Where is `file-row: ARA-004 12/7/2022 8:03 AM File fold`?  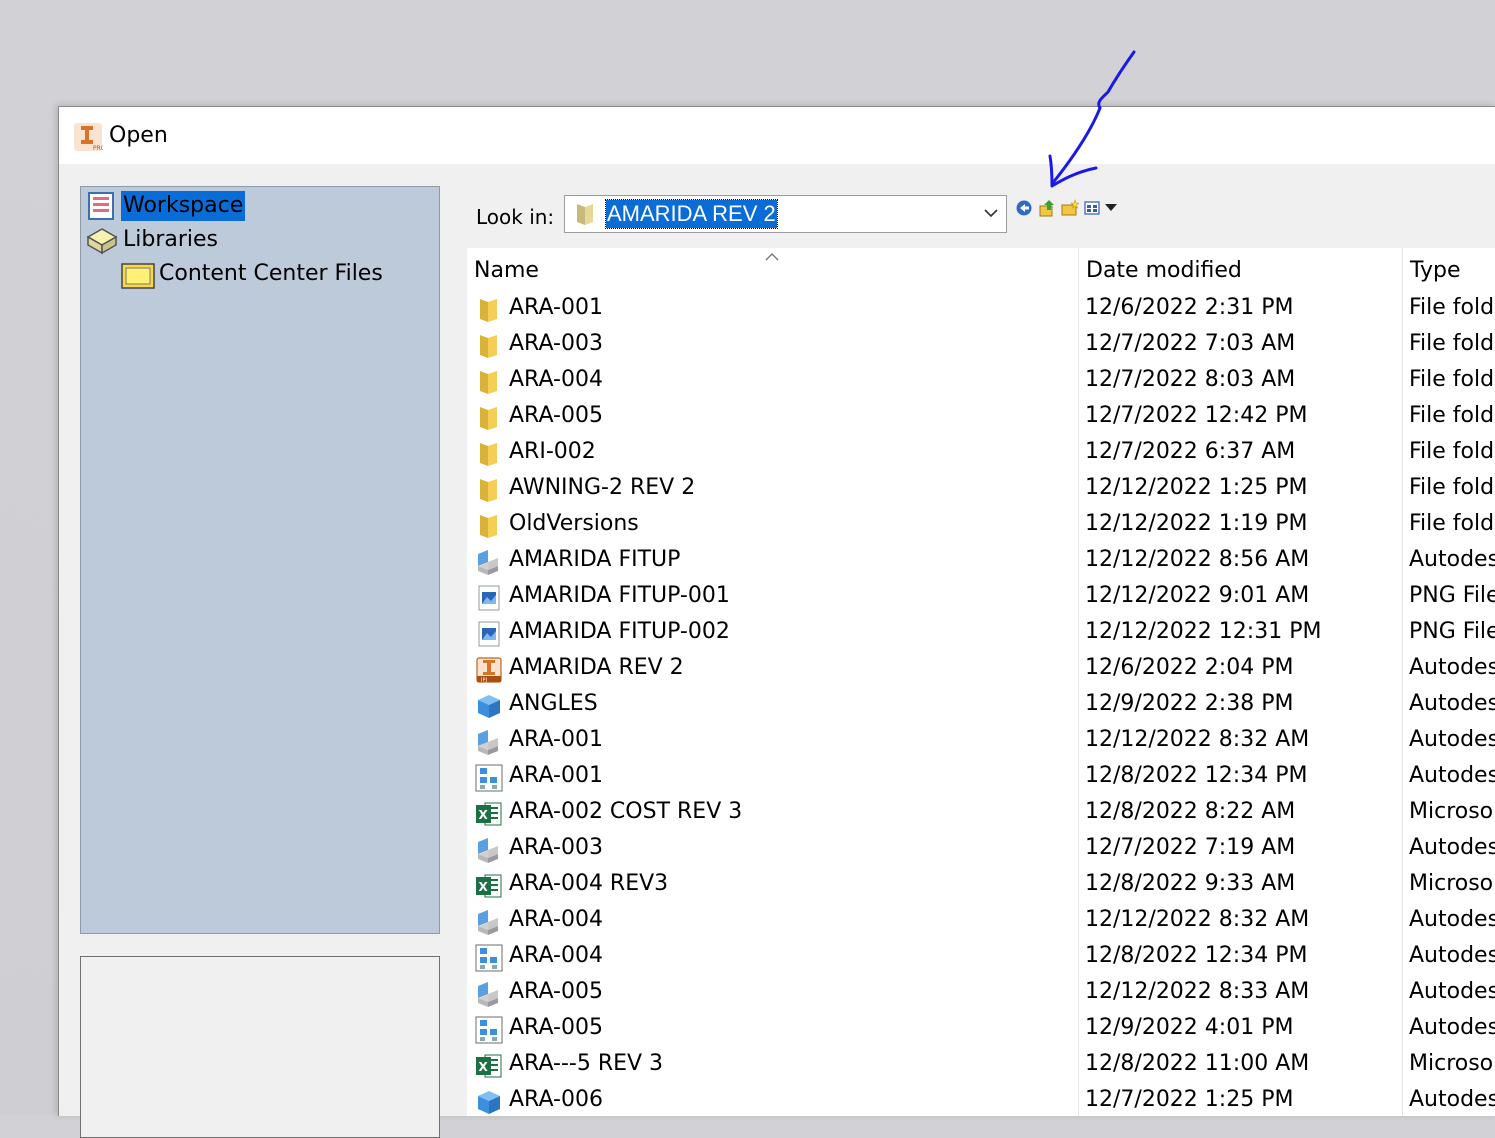
file-row: ARA-004 12/7/2022 8:03 AM File fold is located at coordinates (981, 382).